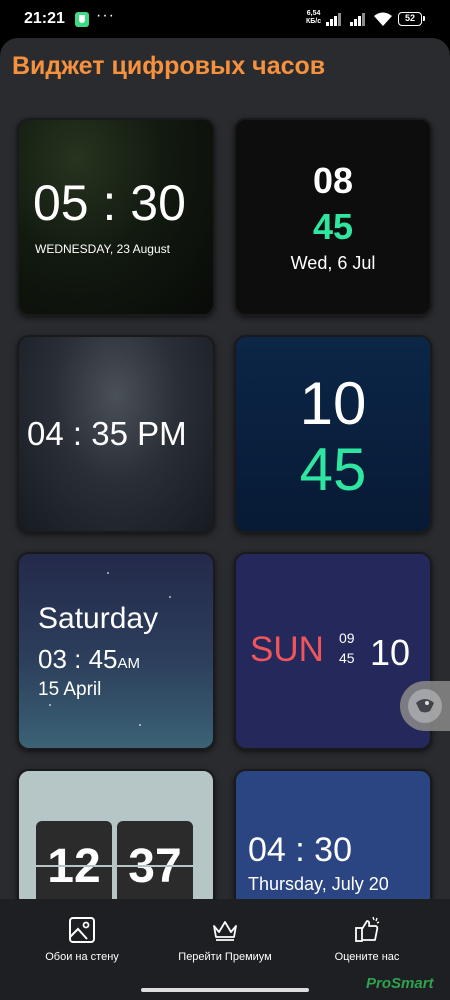  What do you see at coordinates (102, 249) in the screenshot?
I see `widget-date: WEDNESDAY, 23 August` at bounding box center [102, 249].